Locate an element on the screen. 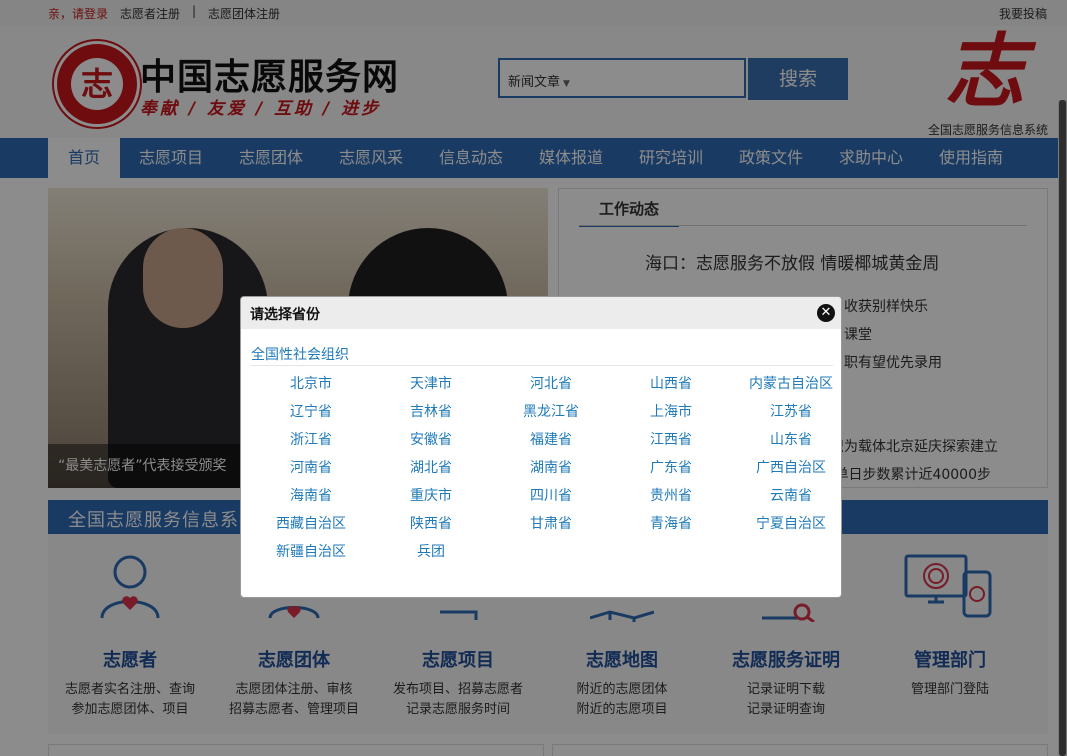 Image resolution: width=1067 pixels, height=756 pixels. province-link: 四川省 is located at coordinates (551, 495).